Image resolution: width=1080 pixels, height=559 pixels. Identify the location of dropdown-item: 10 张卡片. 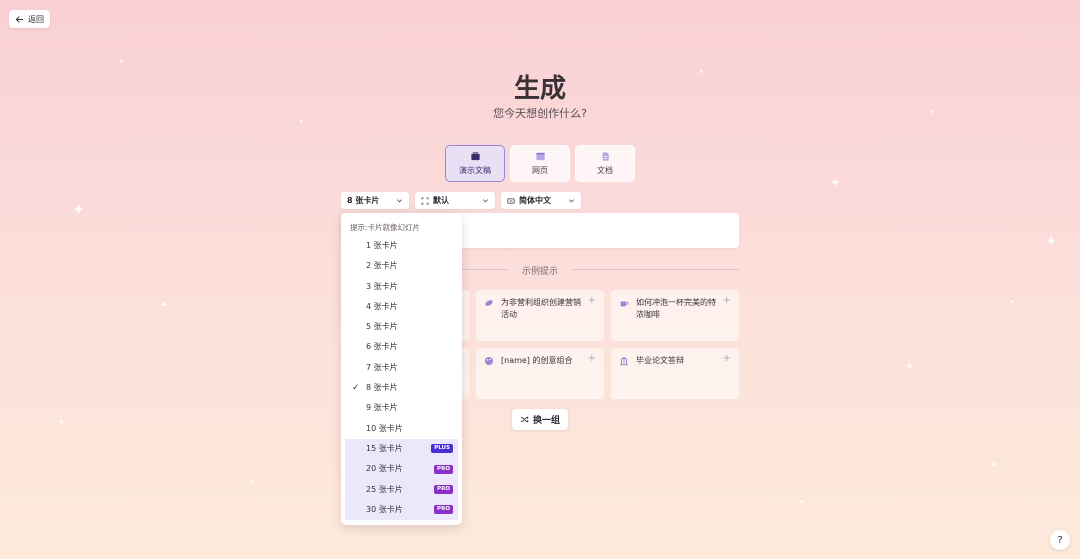
(401, 429).